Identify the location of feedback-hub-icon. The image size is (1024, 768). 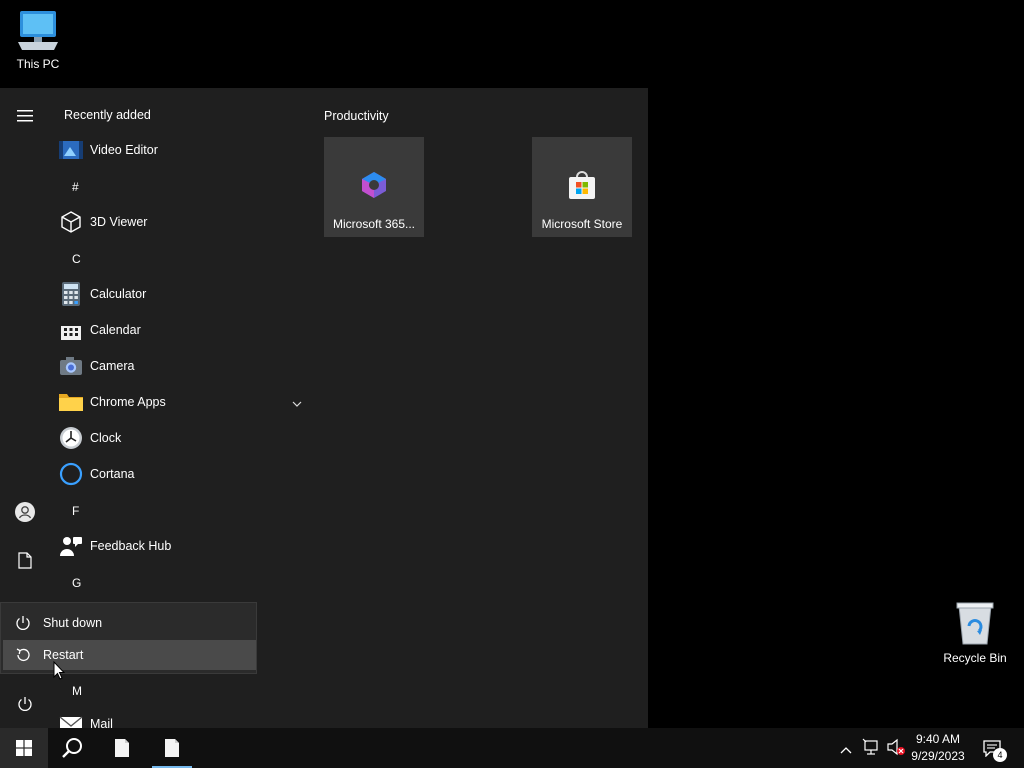
(71, 546).